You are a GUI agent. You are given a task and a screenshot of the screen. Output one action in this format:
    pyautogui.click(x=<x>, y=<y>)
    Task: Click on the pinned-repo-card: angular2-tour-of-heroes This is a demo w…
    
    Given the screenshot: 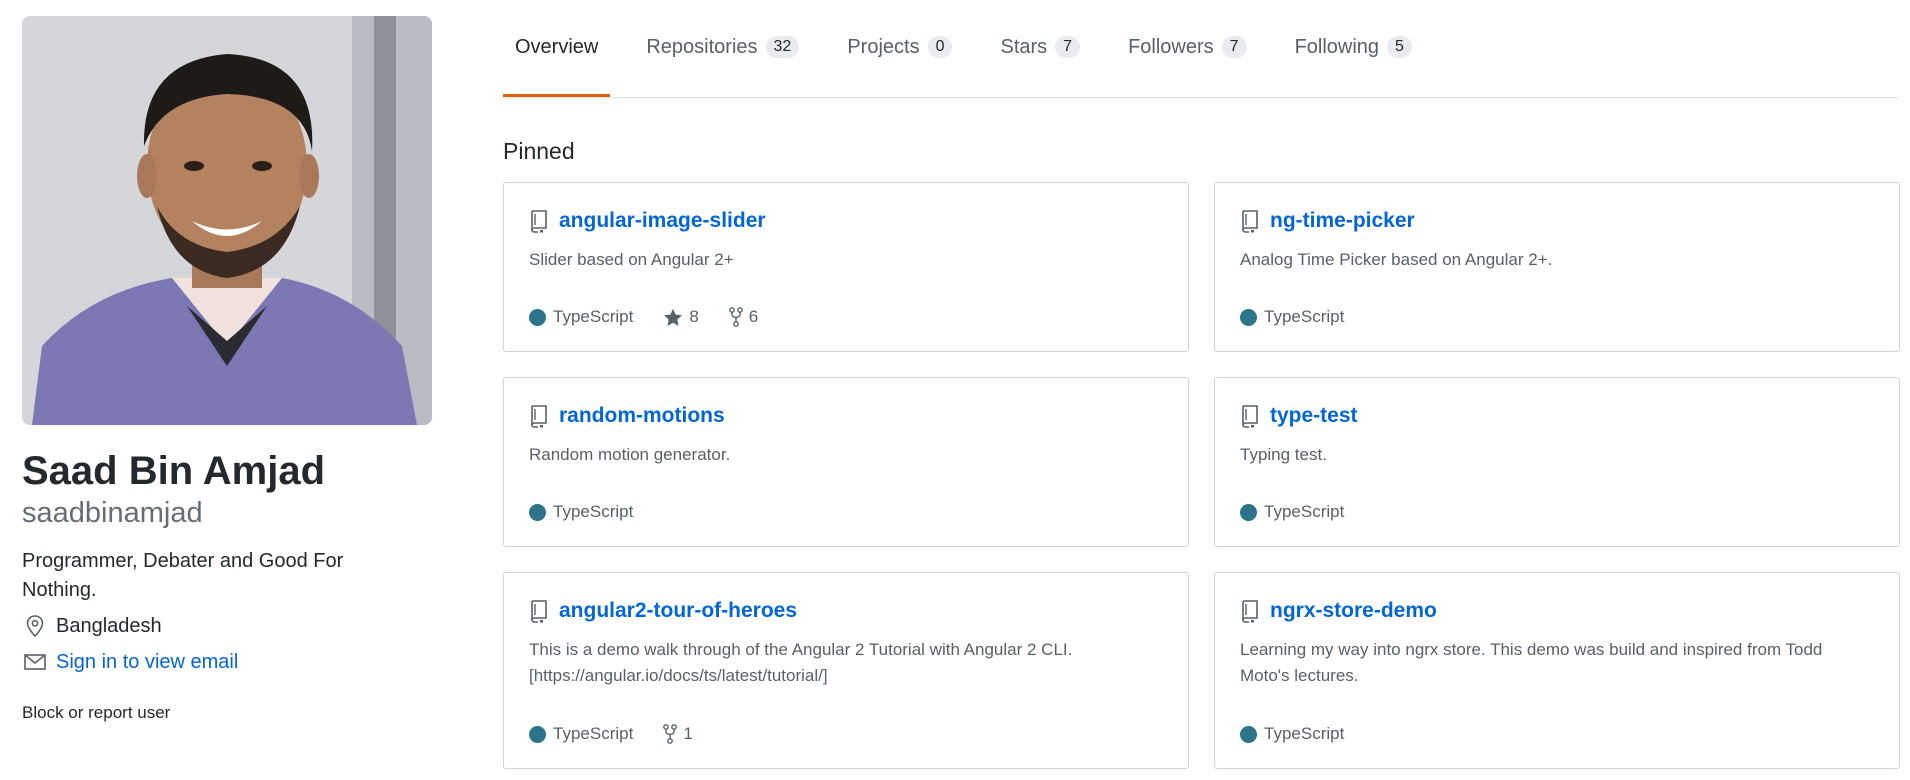 What is the action you would take?
    pyautogui.click(x=846, y=670)
    